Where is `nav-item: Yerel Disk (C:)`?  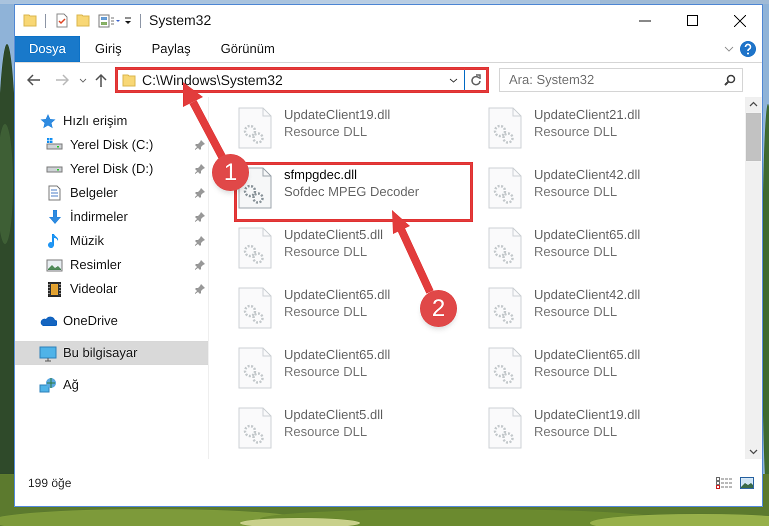
nav-item: Yerel Disk (C:) is located at coordinates (111, 145).